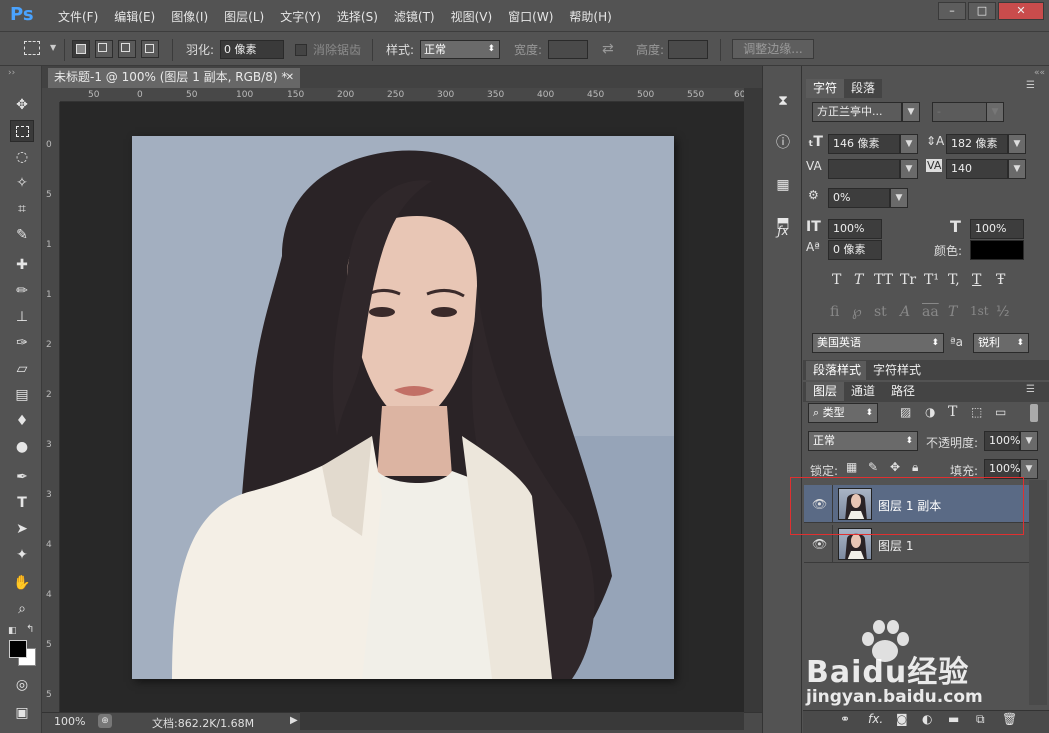  Describe the element at coordinates (855, 250) in the screenshot. I see `baseline-shift-field: 0 像素` at that location.